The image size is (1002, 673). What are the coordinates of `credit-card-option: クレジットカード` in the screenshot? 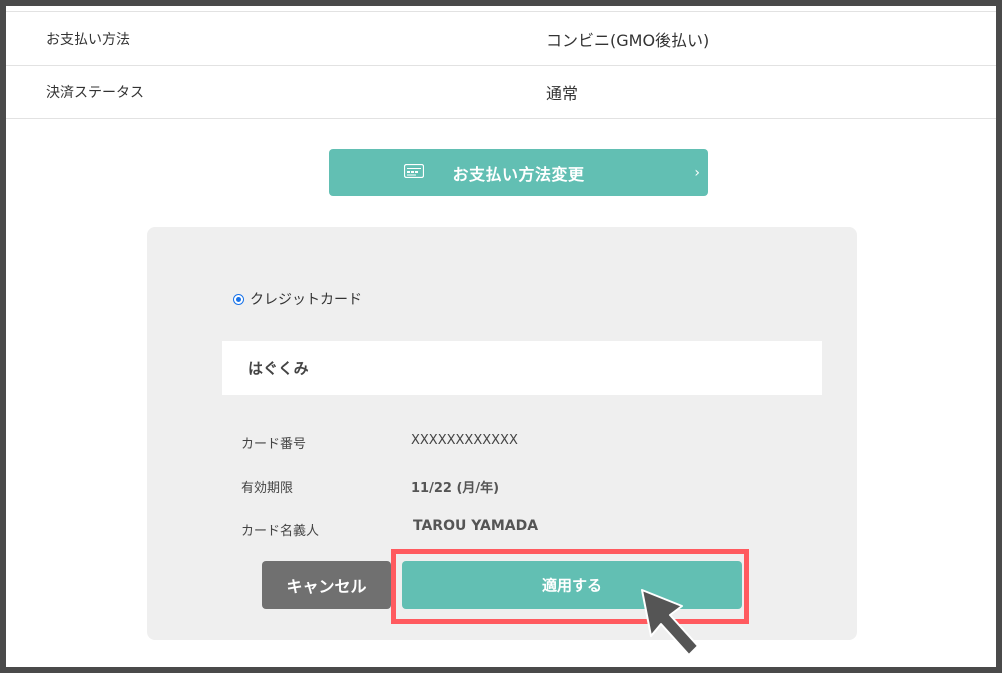 It's located at (297, 299).